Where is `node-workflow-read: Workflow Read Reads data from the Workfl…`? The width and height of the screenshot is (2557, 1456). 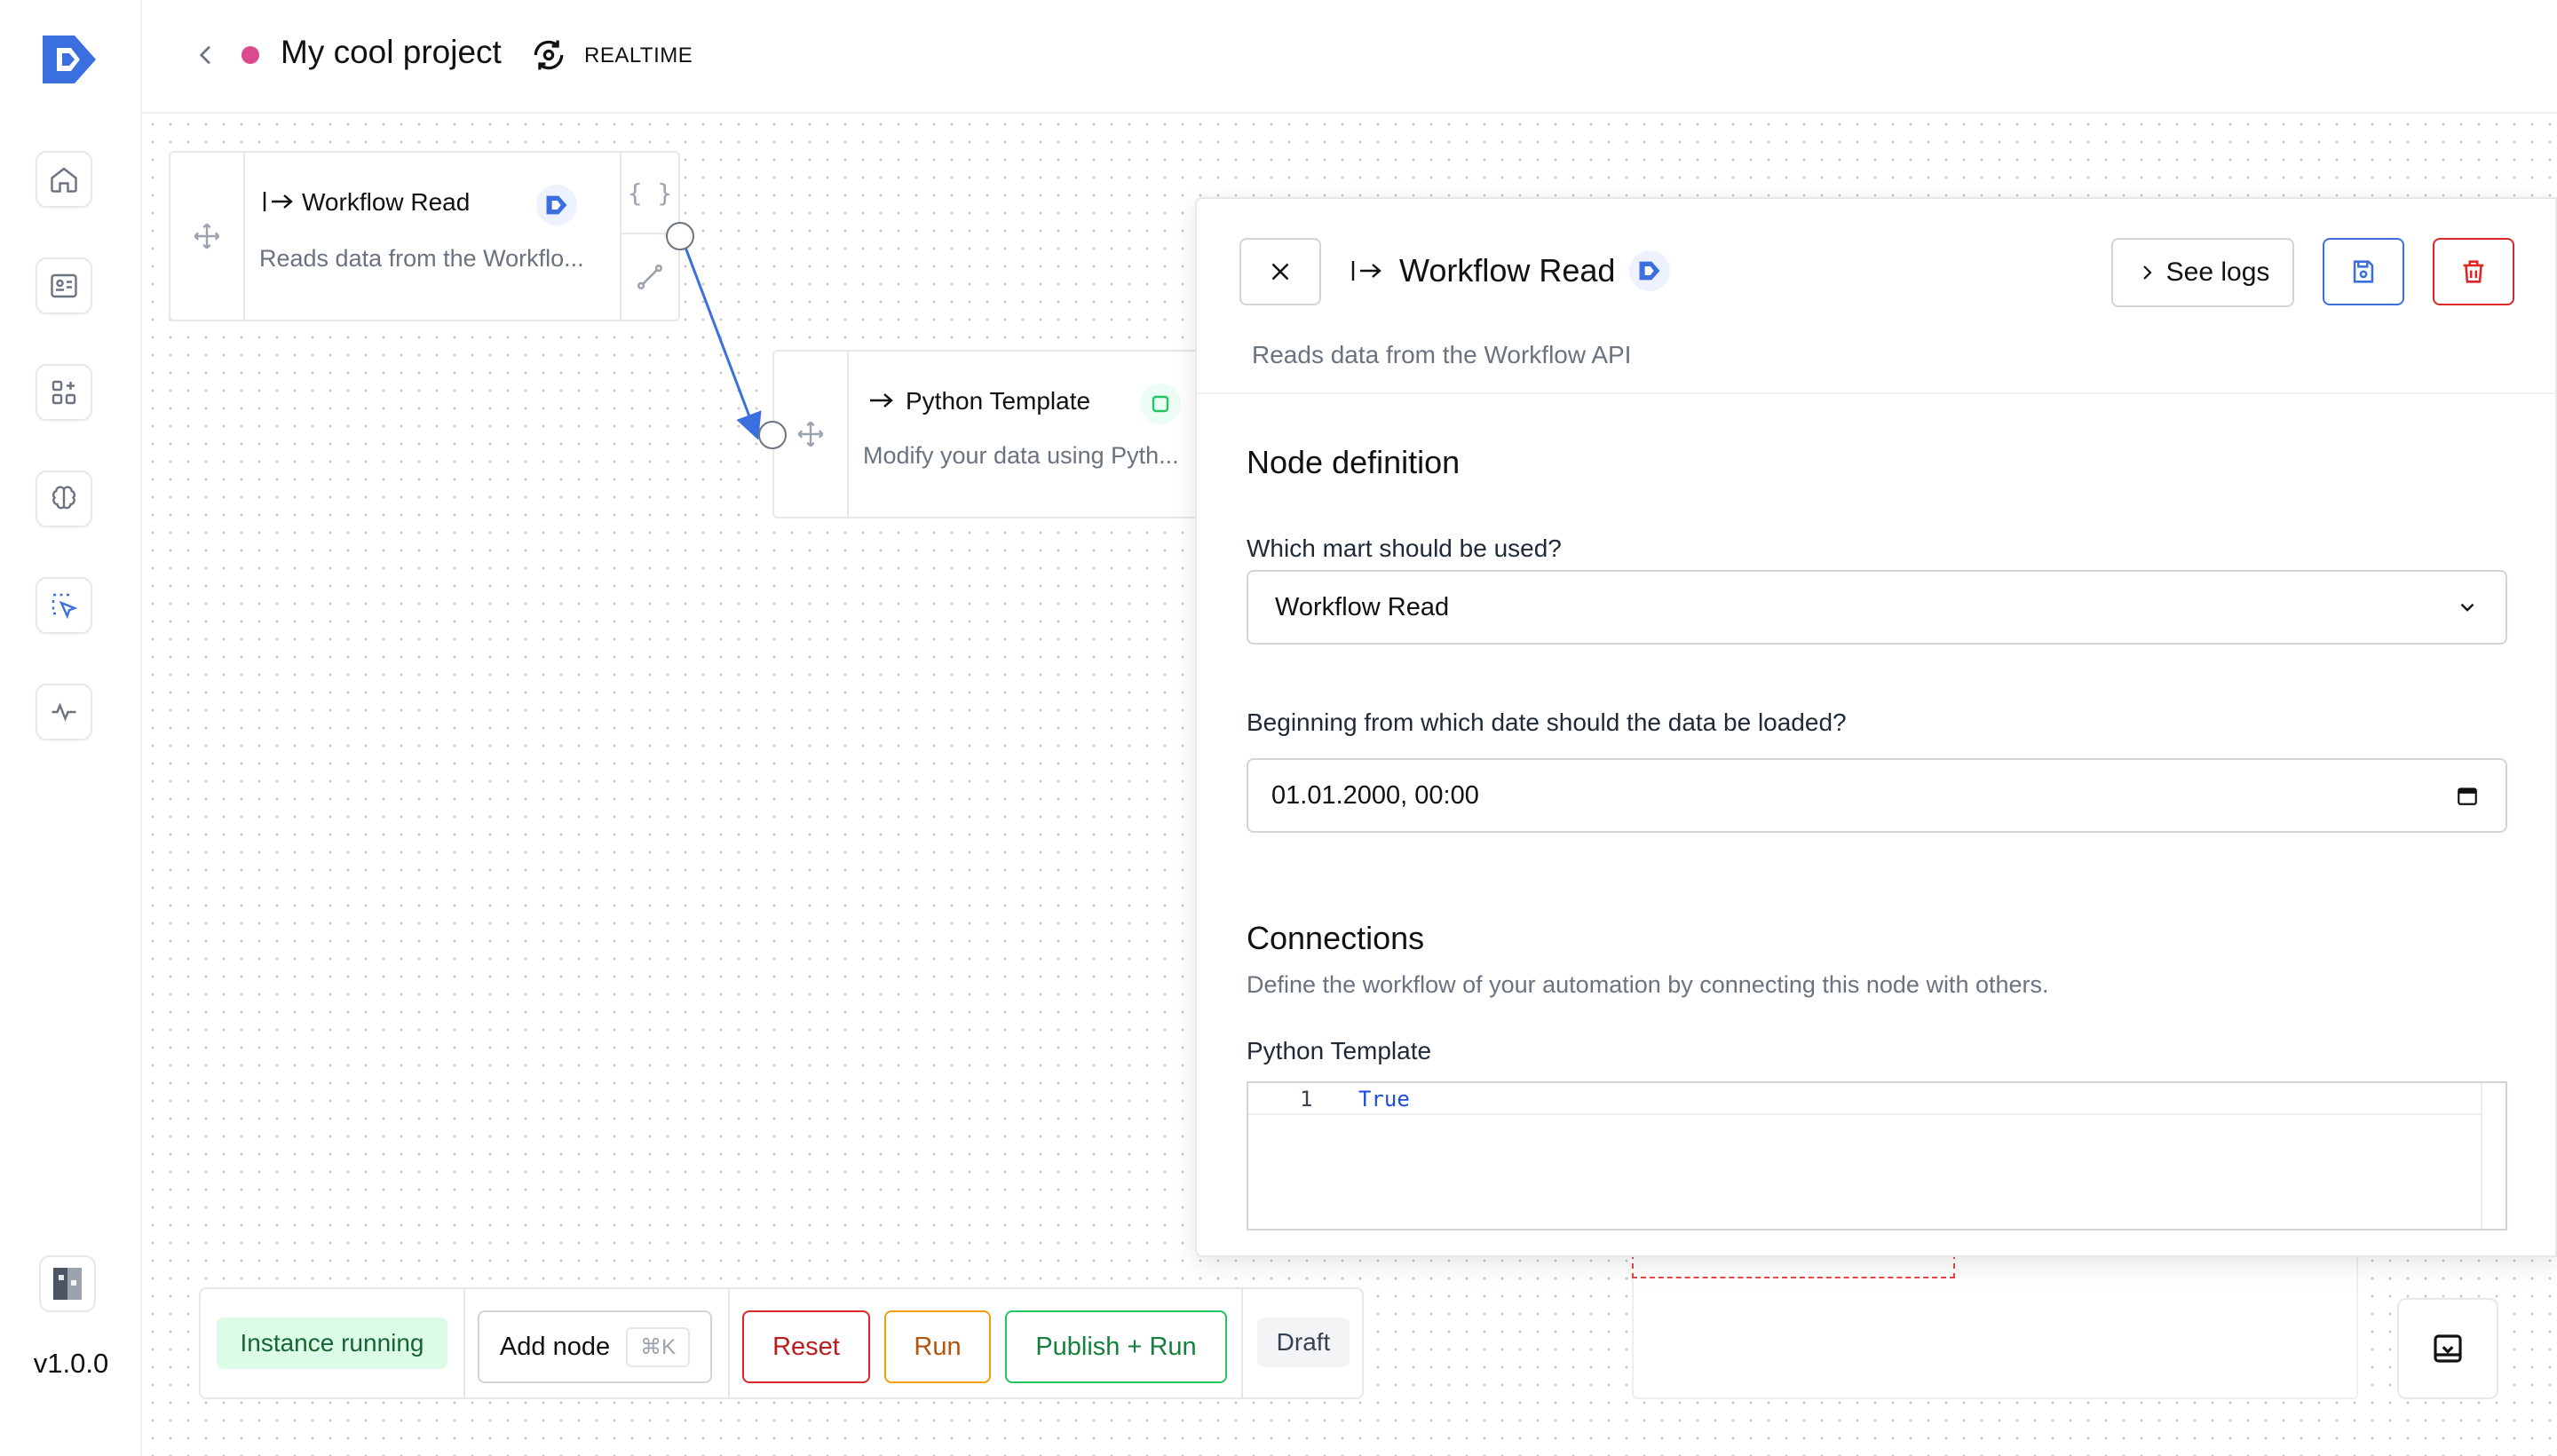 node-workflow-read: Workflow Read Reads data from the Workfl… is located at coordinates (424, 236).